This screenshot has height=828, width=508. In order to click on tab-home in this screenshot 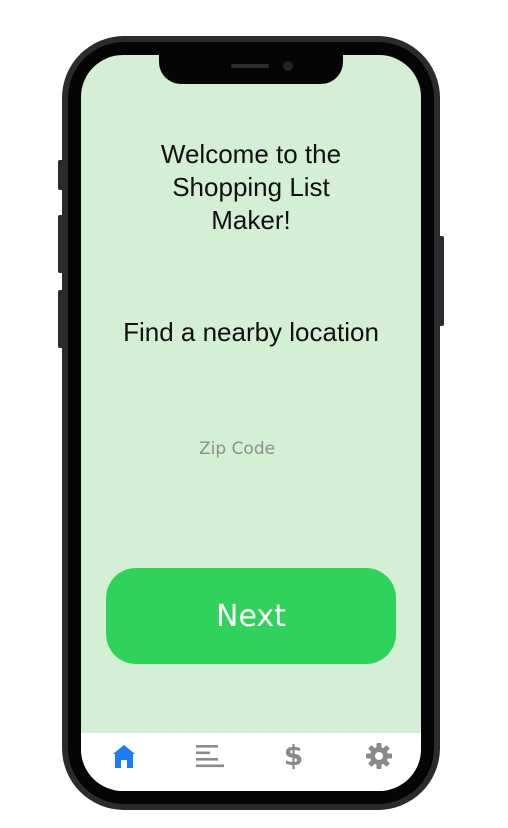, I will do `click(123, 756)`.